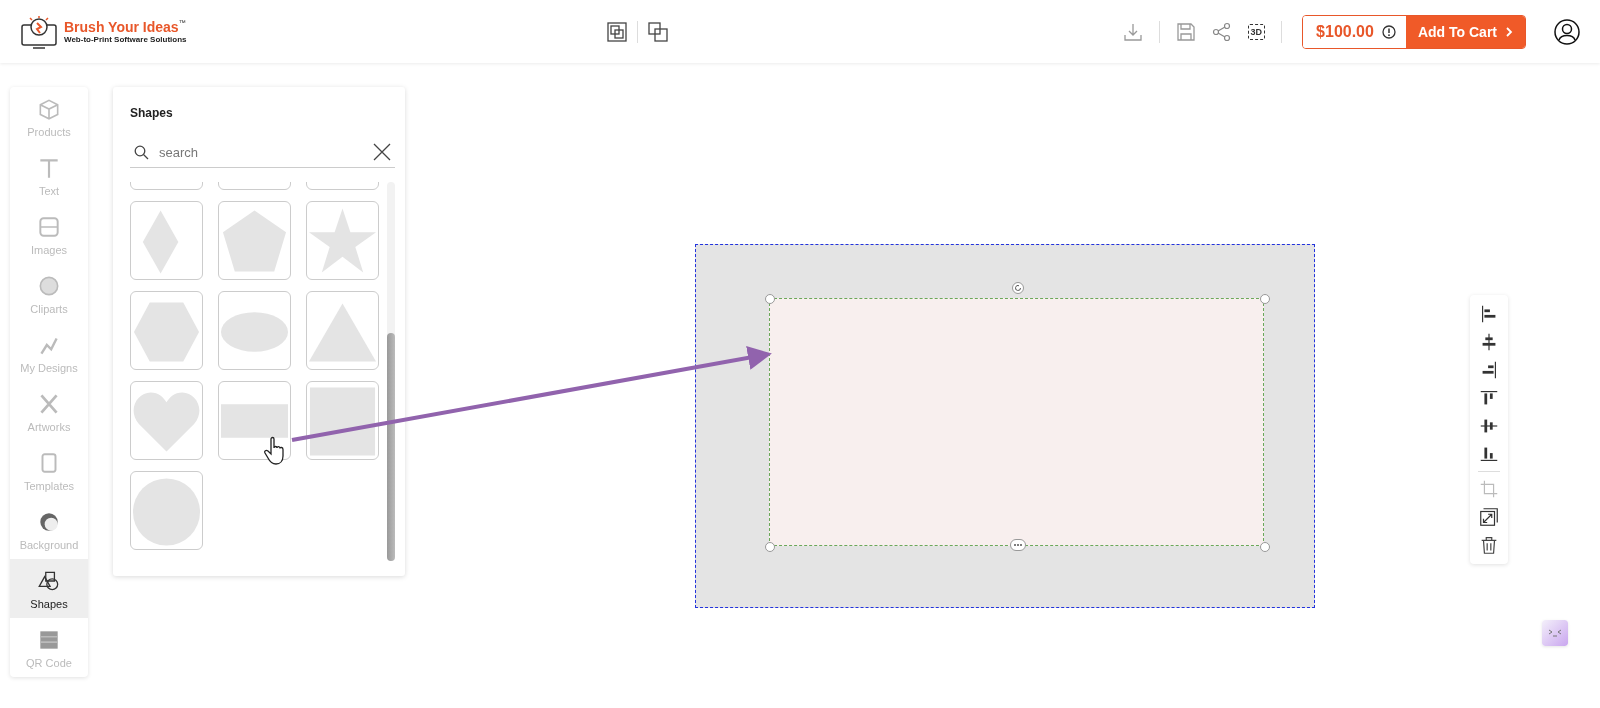 The image size is (1600, 708). Describe the element at coordinates (616, 31) in the screenshot. I see `group-icon` at that location.